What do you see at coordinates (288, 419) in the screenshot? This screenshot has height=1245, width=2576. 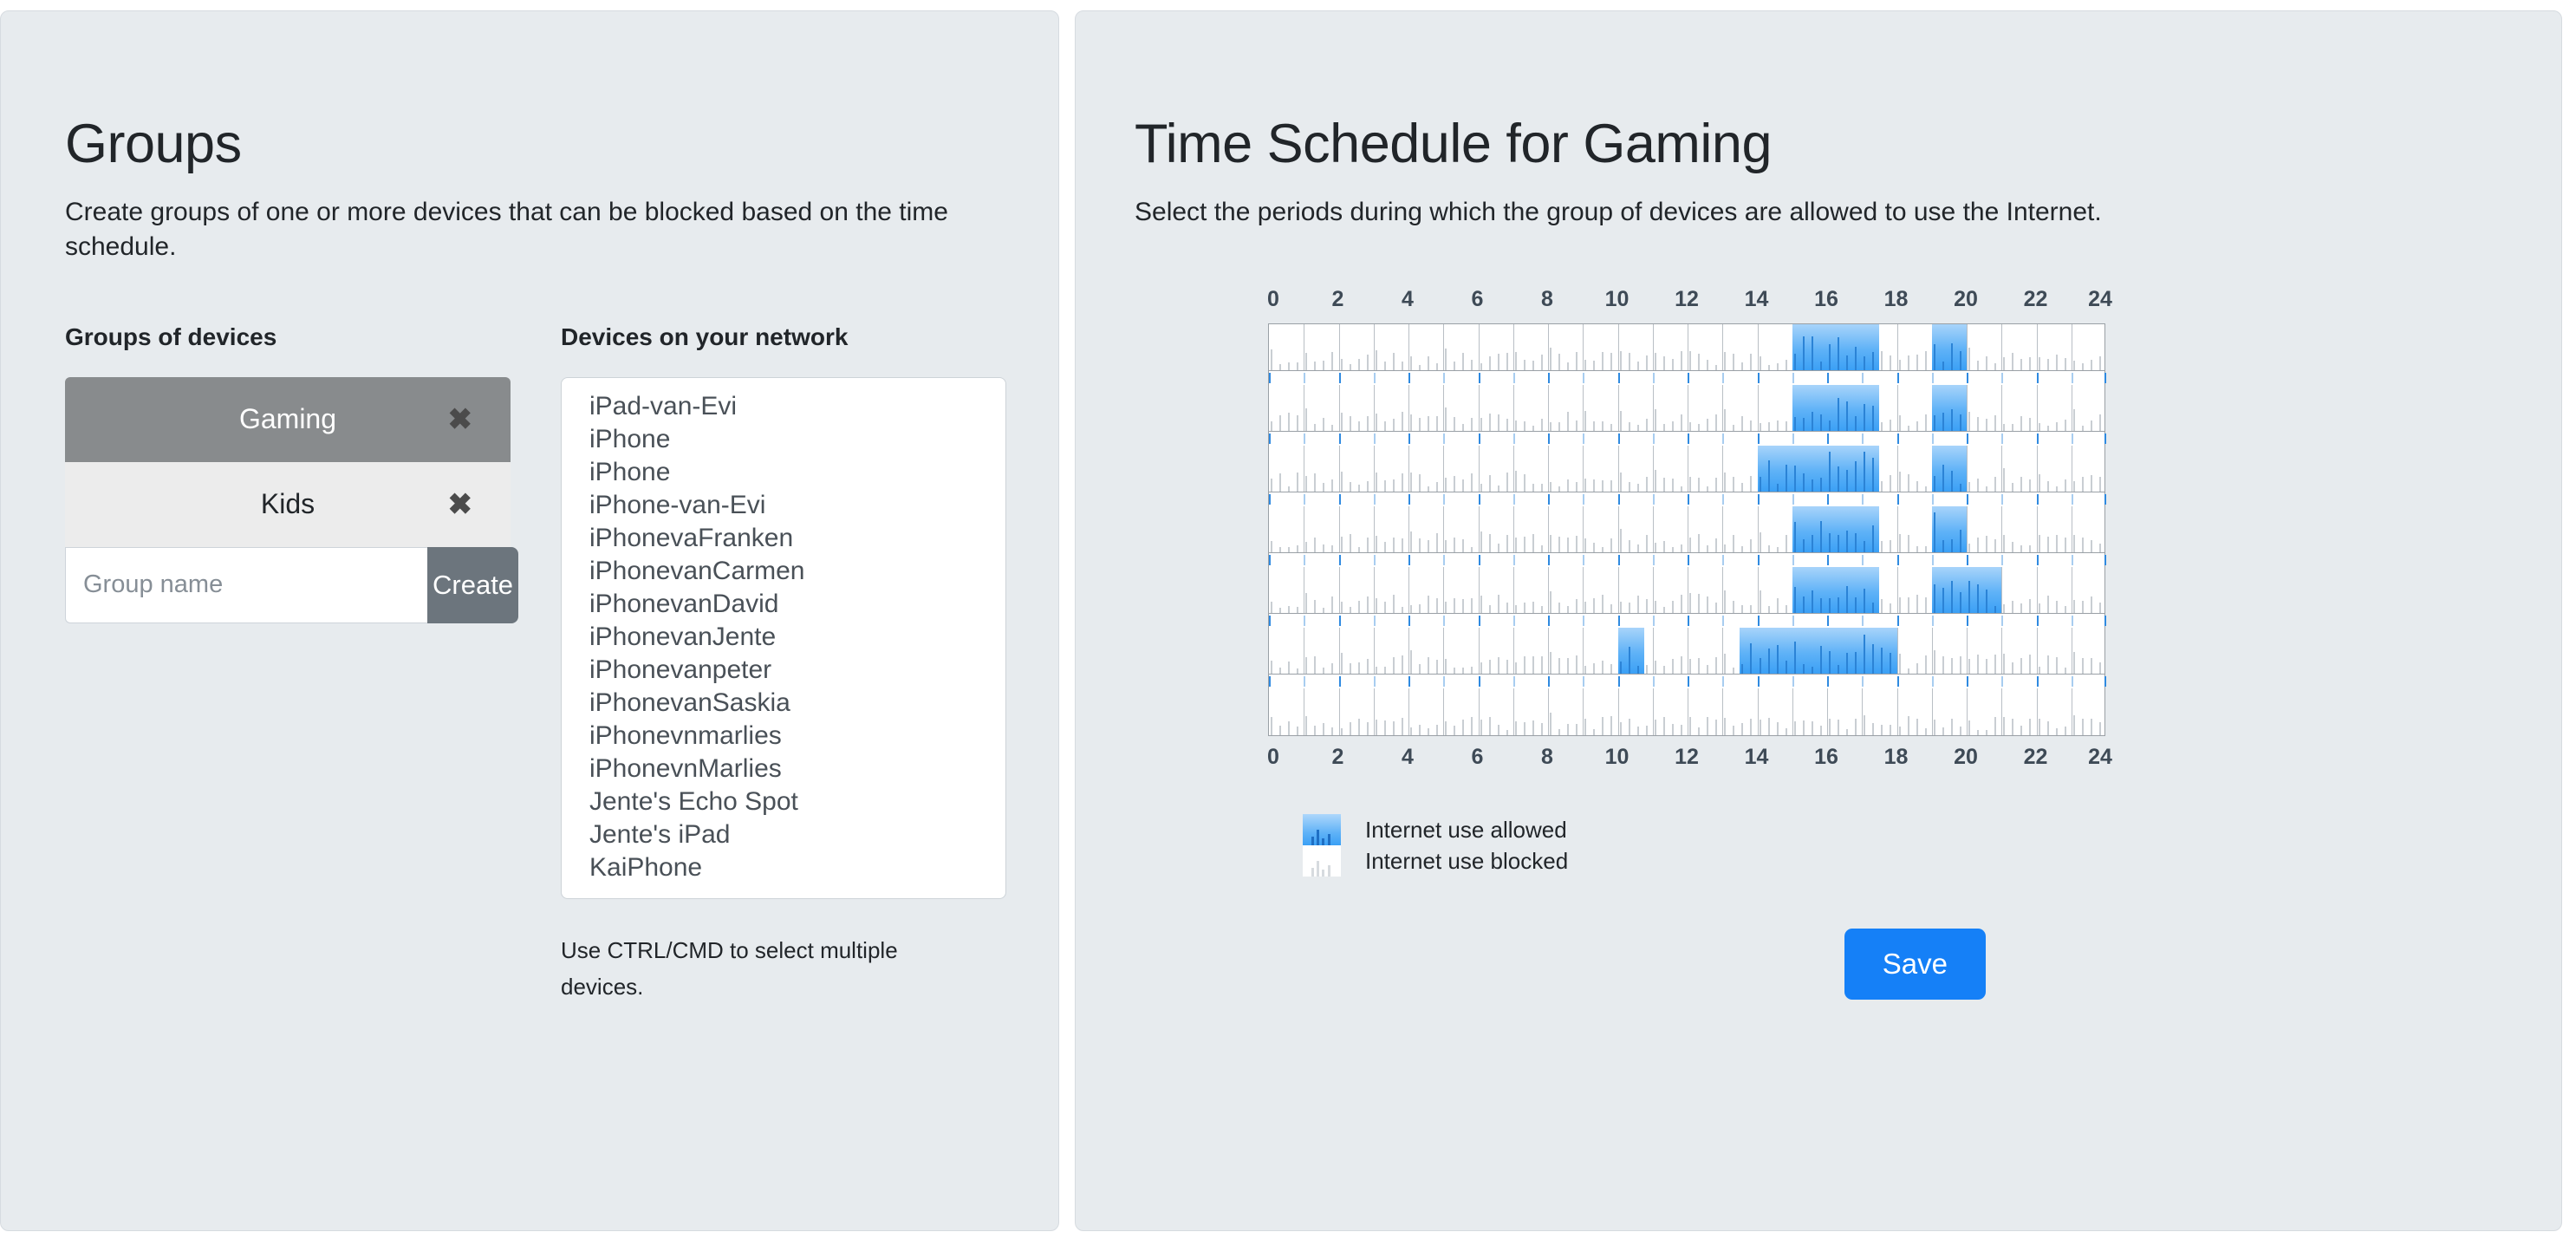 I see `group-item: Gaming ✖` at bounding box center [288, 419].